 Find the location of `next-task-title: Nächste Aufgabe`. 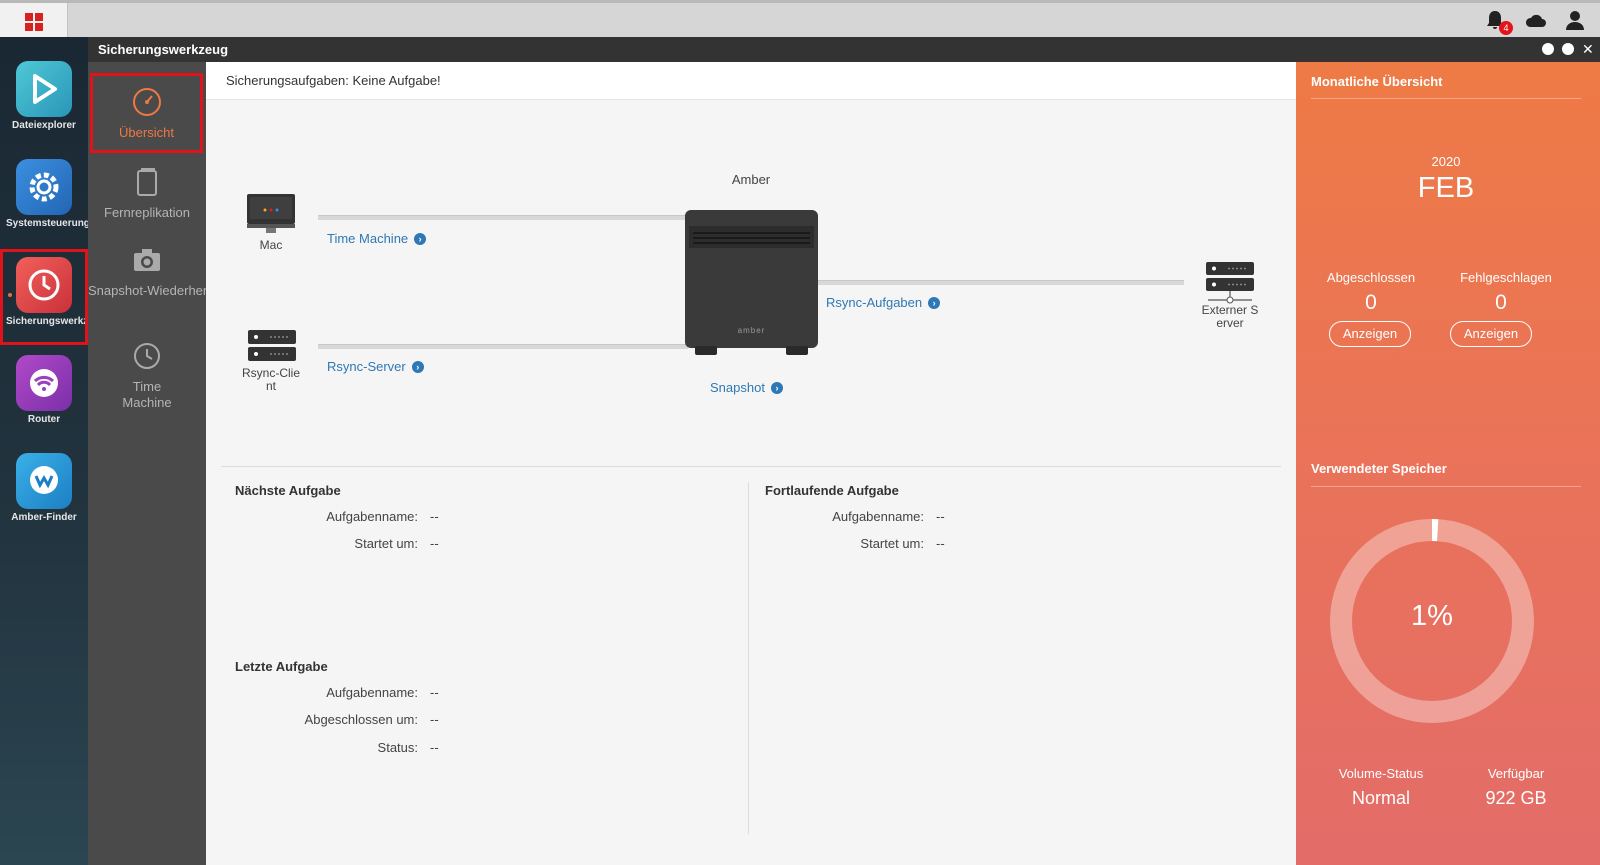

next-task-title: Nächste Aufgabe is located at coordinates (288, 490).